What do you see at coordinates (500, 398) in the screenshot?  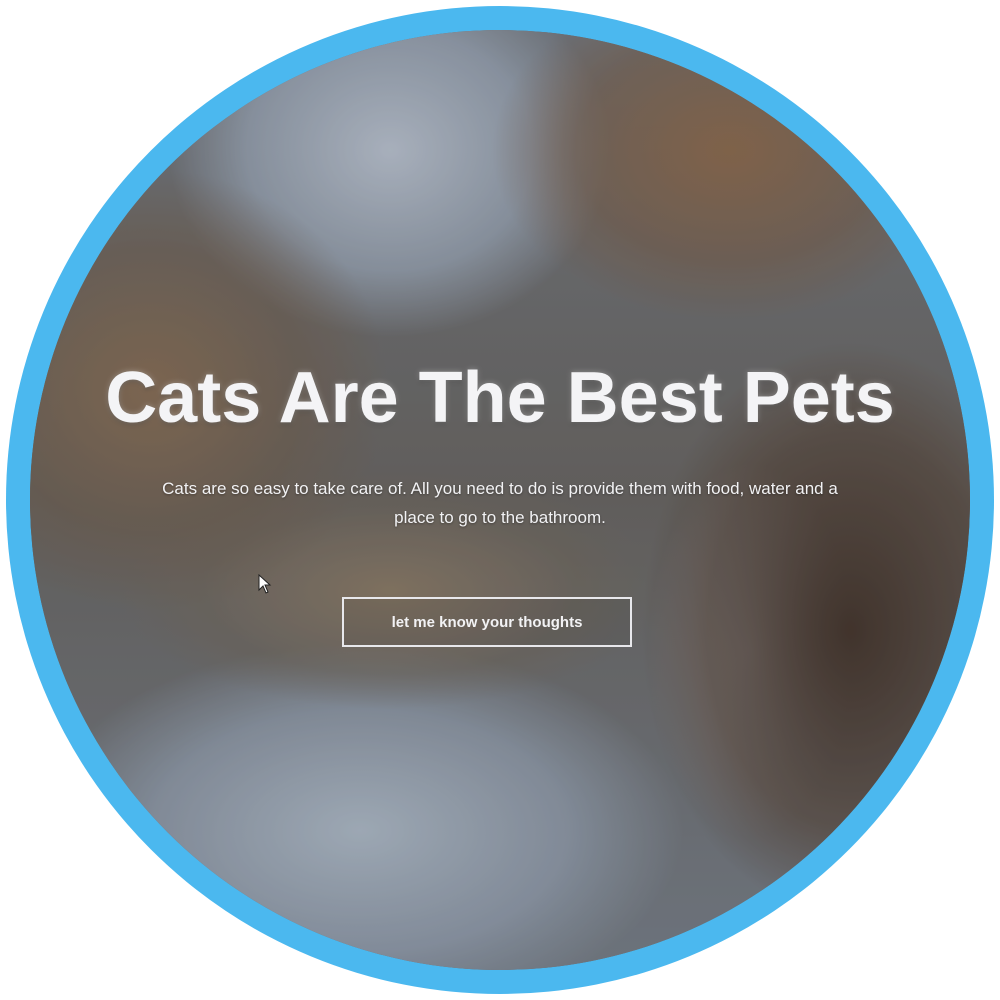 I see `hero-title: Cats Are The Best Pets` at bounding box center [500, 398].